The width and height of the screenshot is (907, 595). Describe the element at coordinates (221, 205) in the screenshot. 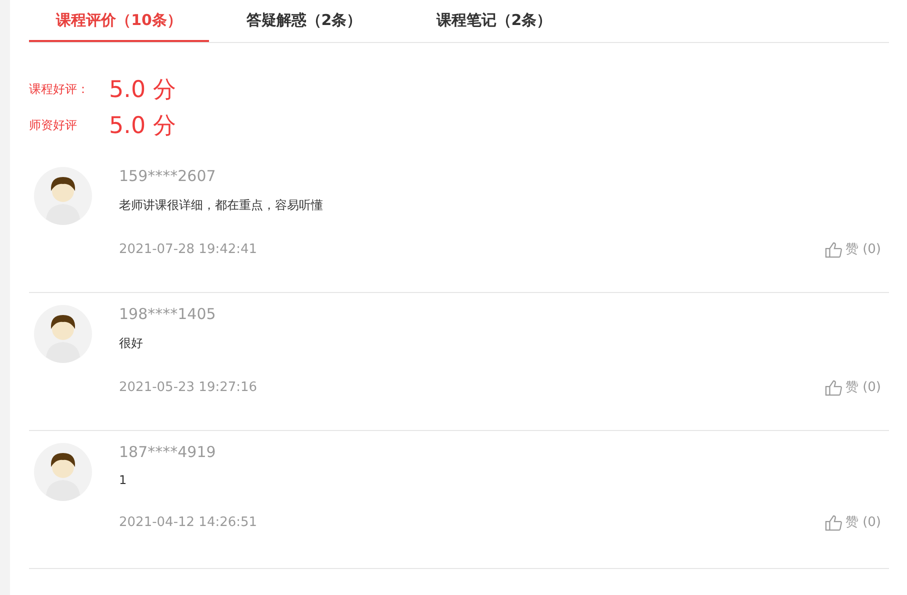

I see `review-text: 老师讲课很详细，都在重点，容易听懂` at that location.